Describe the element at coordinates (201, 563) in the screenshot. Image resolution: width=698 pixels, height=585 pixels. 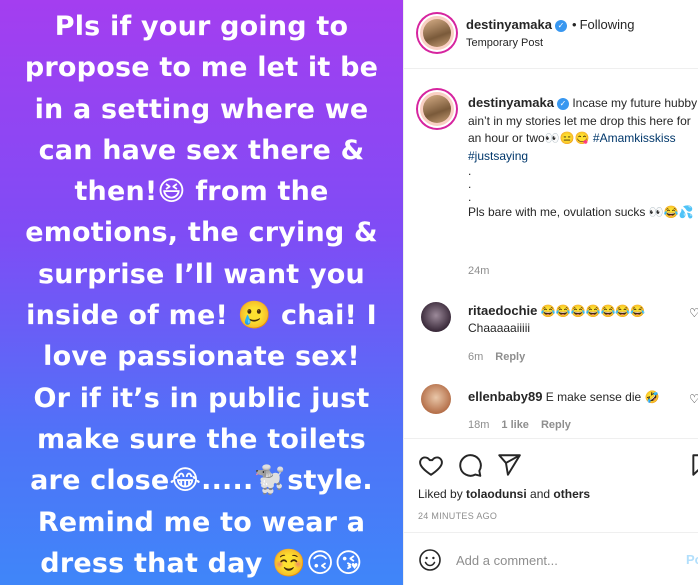
I see `story-line: dress that day ☺️🙃😘` at that location.